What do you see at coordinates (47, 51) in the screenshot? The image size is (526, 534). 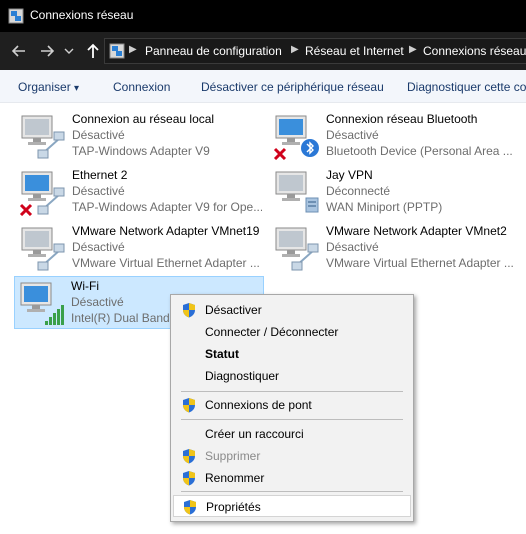 I see `forward-arrow-icon` at bounding box center [47, 51].